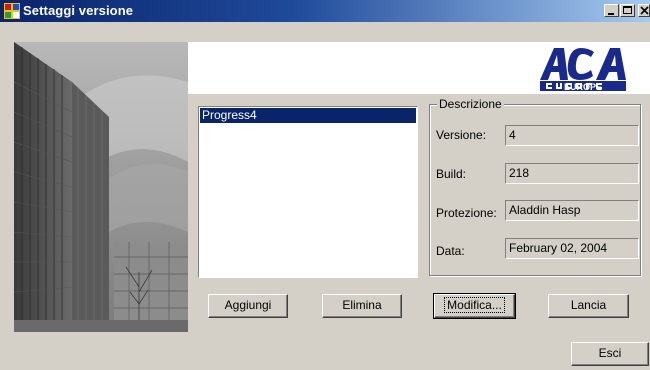  I want to click on exit-button: Esci, so click(610, 354).